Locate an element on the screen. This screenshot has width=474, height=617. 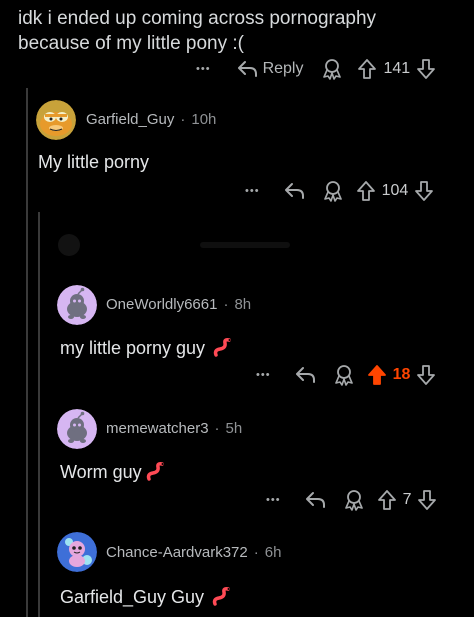
reply-label: Reply is located at coordinates (283, 68).